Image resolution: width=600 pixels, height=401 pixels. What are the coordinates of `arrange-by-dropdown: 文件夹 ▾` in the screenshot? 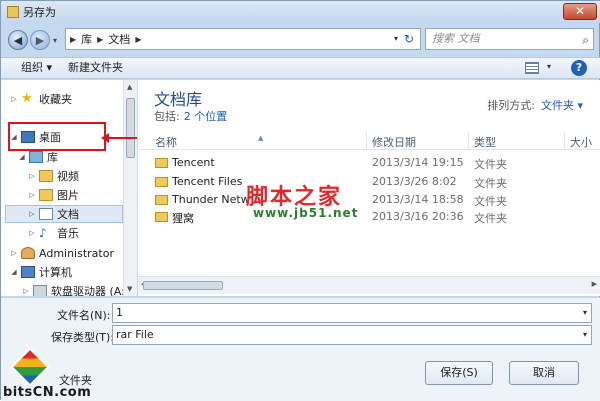 It's located at (562, 105).